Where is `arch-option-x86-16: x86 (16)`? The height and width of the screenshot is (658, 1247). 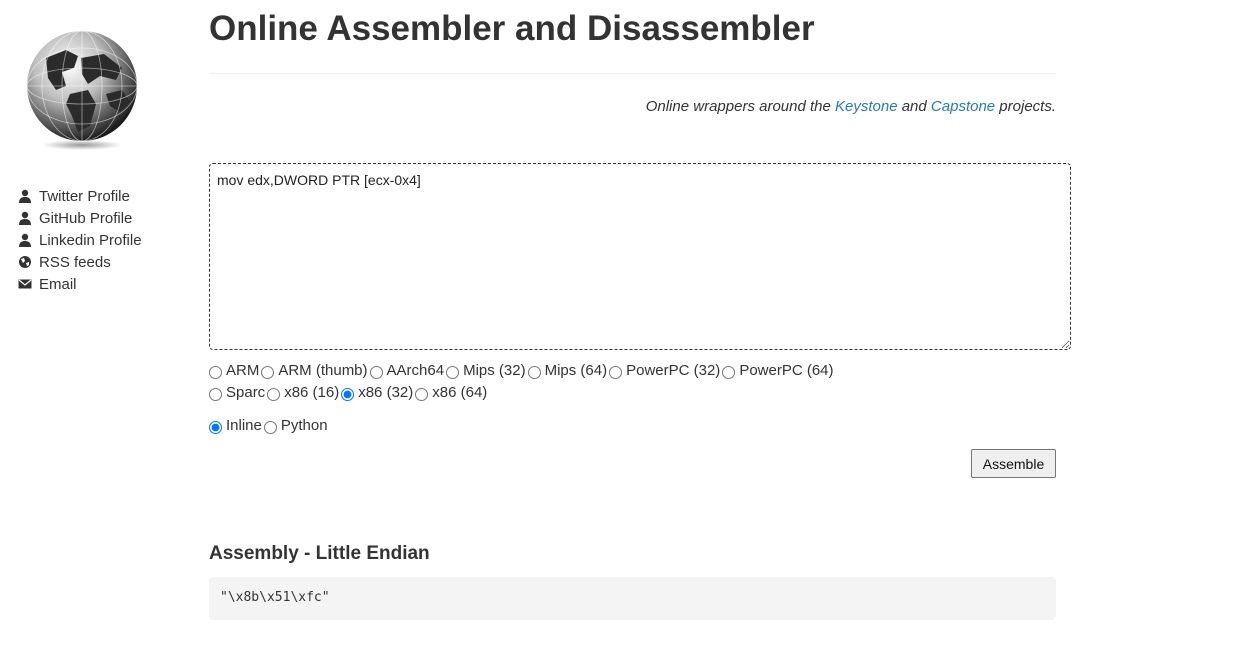
arch-option-x86-16: x86 (16) is located at coordinates (304, 392).